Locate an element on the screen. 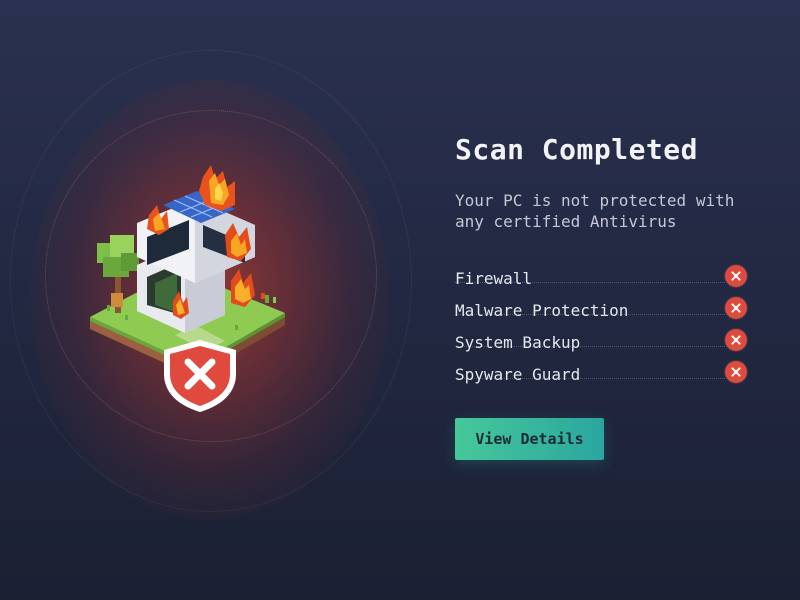  check-item-spyware-guard: Spyware Guard is located at coordinates (615, 374).